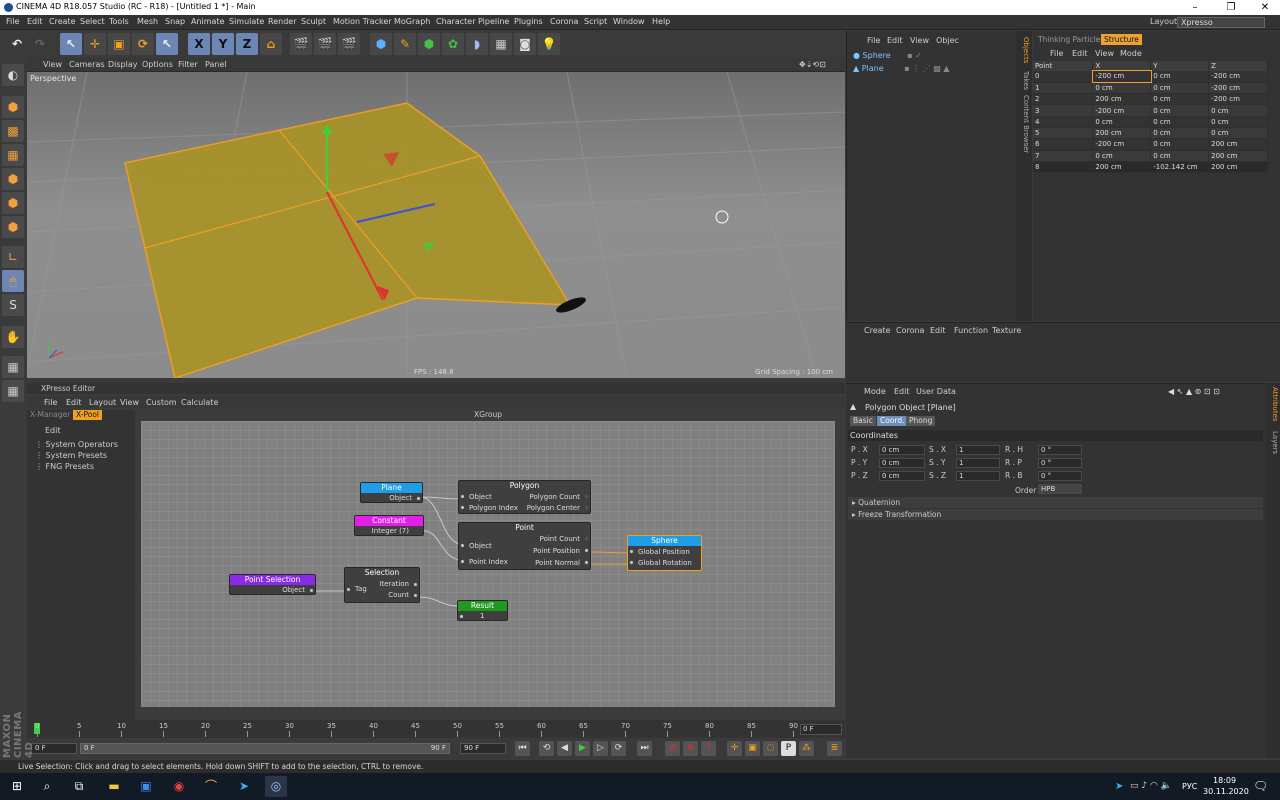 The width and height of the screenshot is (1280, 800). I want to click on table-row: 0 -200 cm 0 cm -200 cm, so click(1150, 76).